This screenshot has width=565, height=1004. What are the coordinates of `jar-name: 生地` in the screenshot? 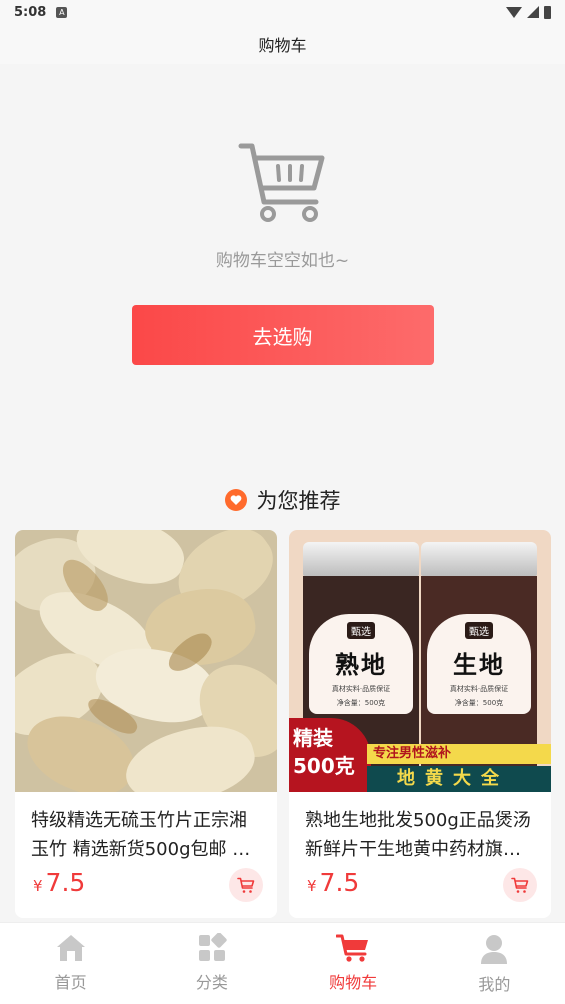 It's located at (479, 665).